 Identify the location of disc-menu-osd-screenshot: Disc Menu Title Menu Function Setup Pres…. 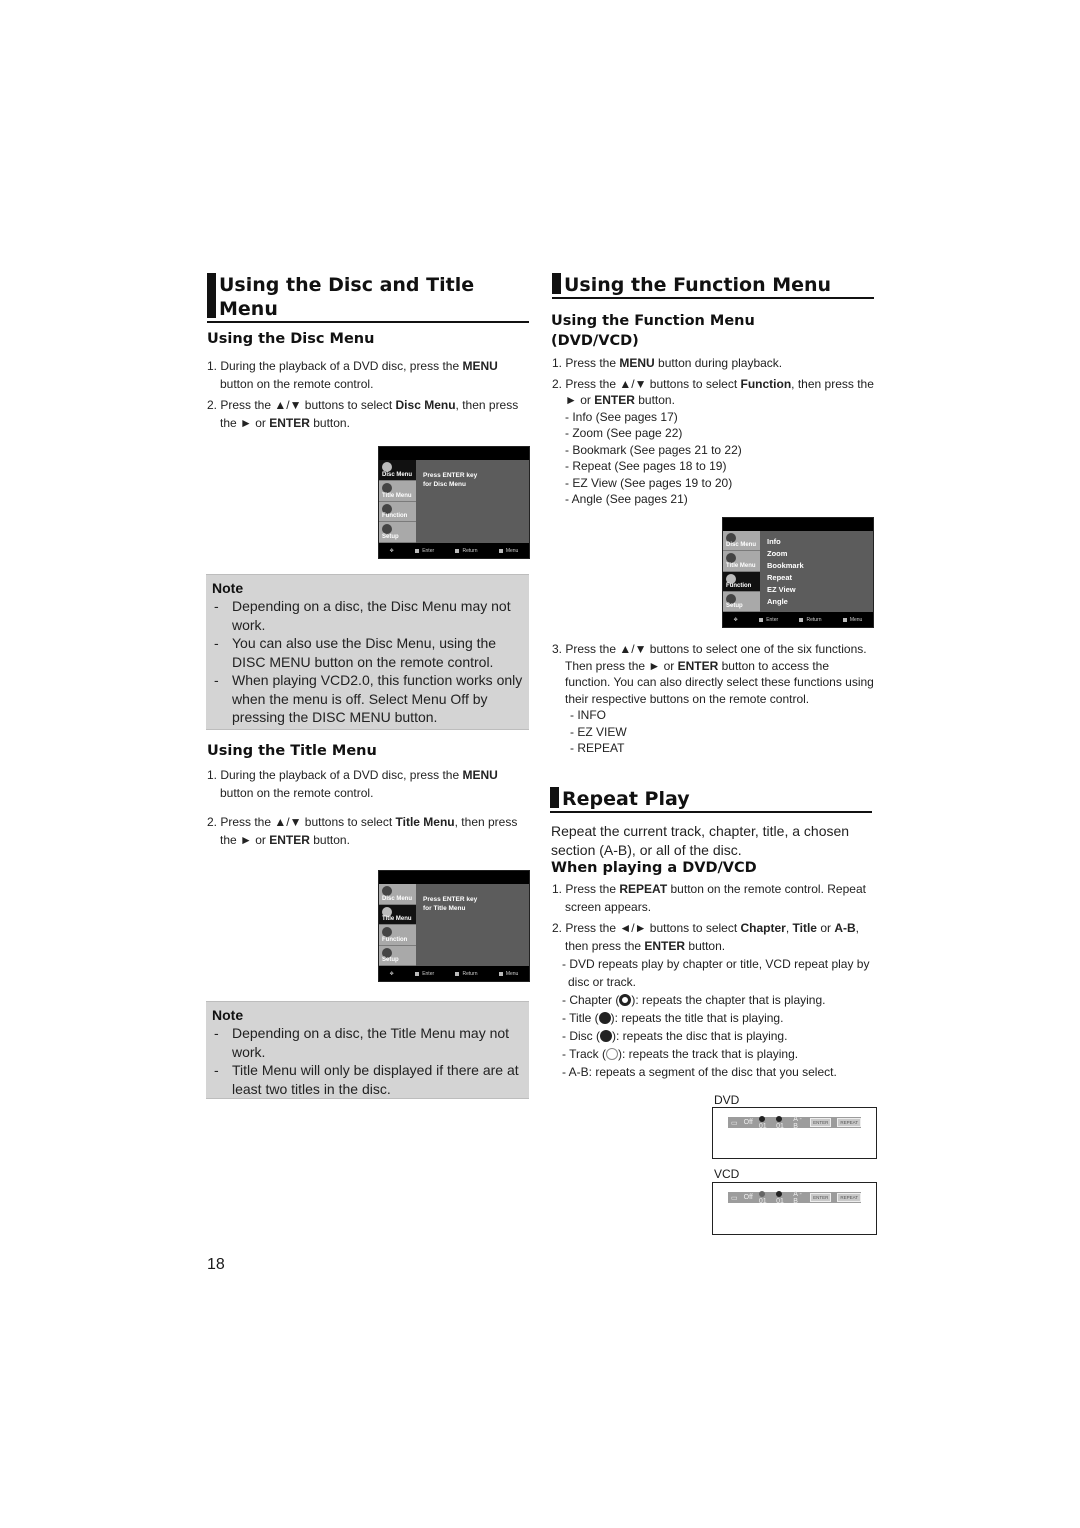
(454, 502).